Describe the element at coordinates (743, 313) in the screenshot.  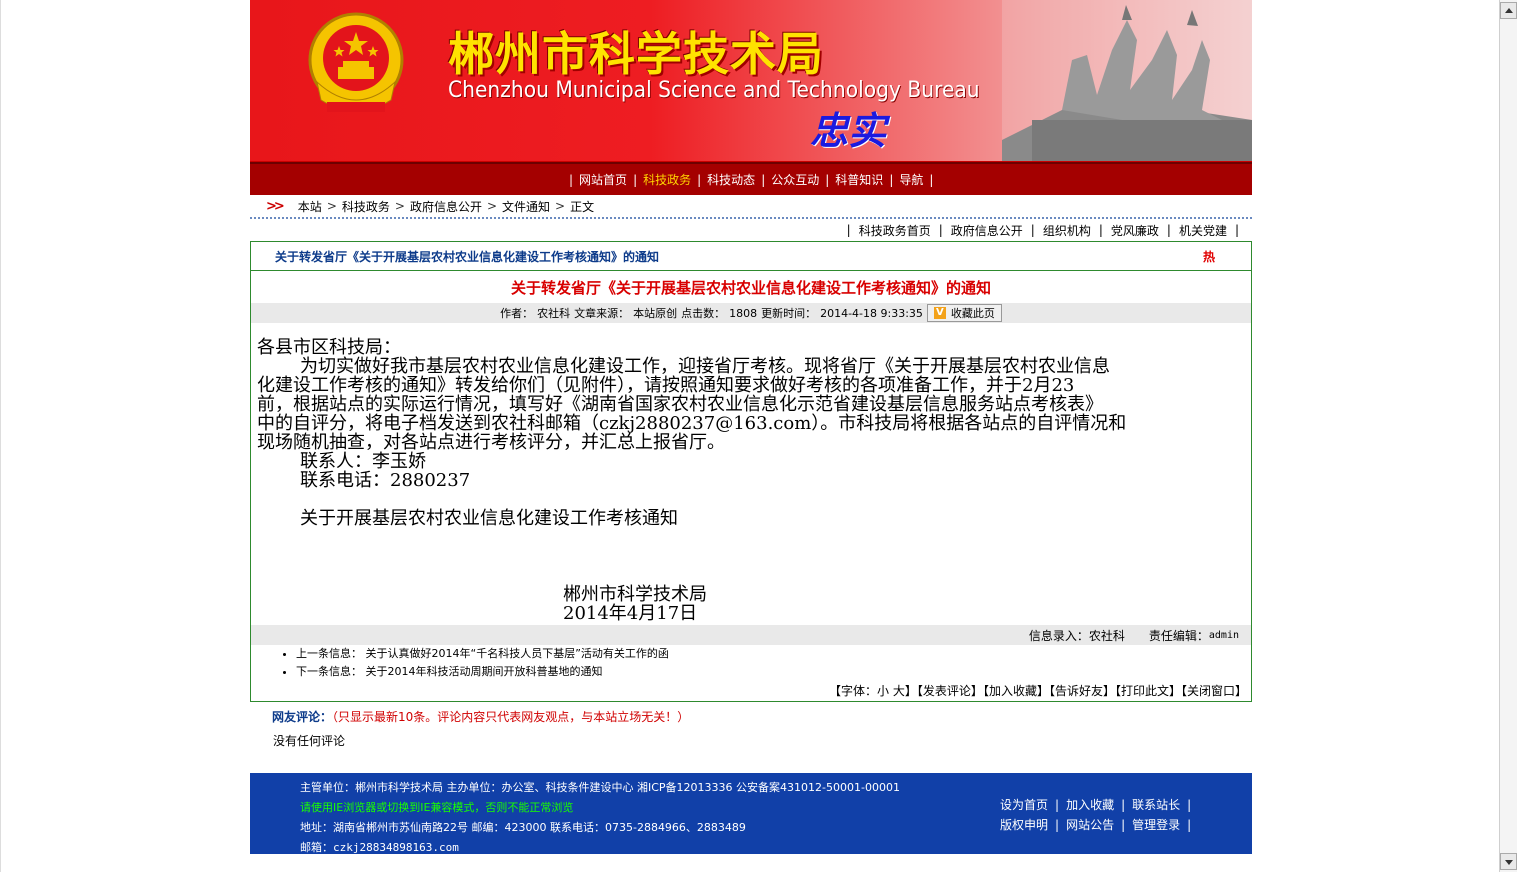
I see `meta-hits: 1808` at that location.